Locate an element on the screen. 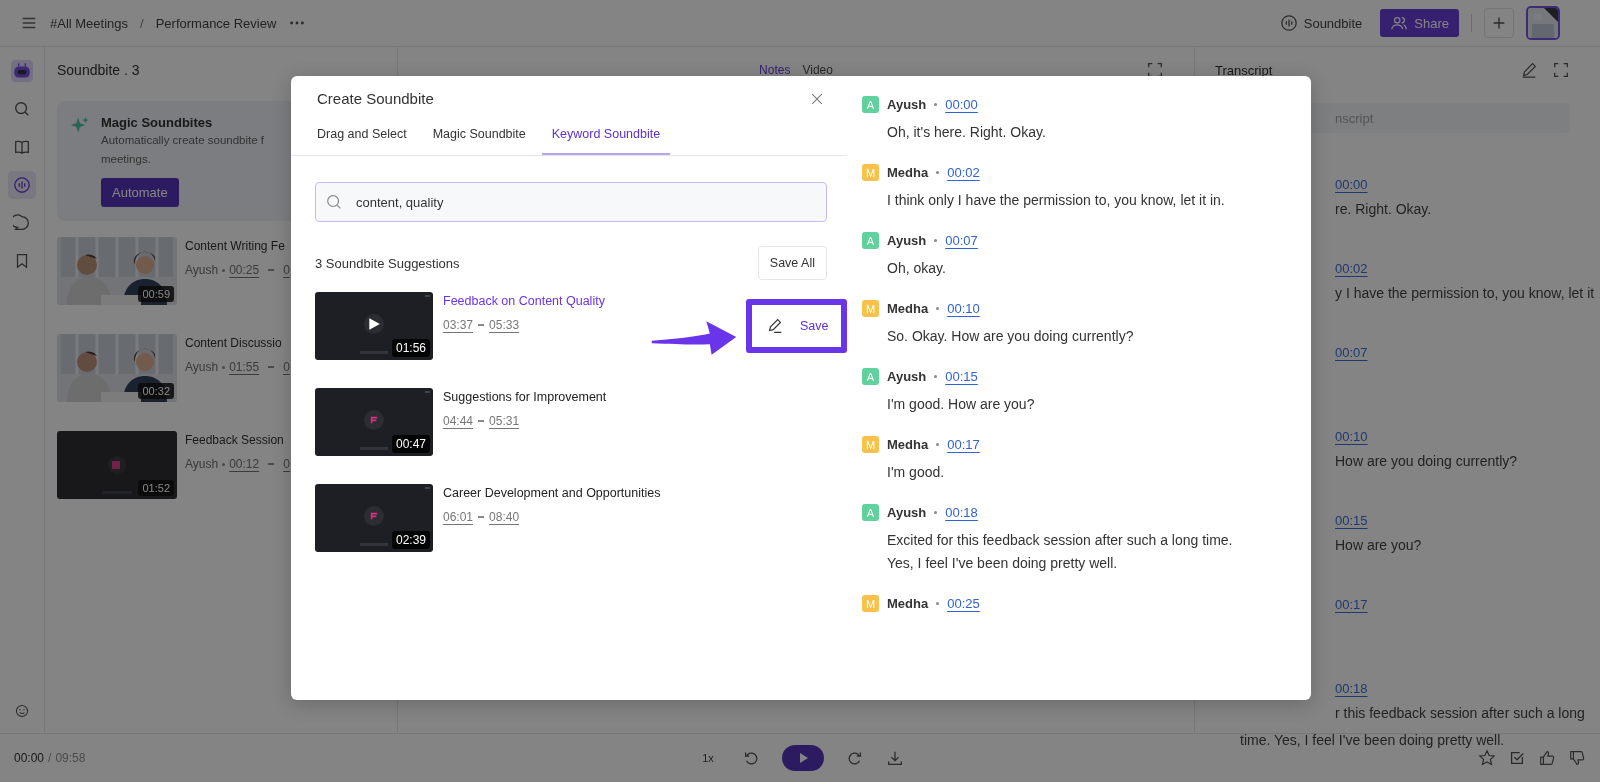 Image resolution: width=1600 pixels, height=782 pixels. breadcrumb-link: #All Meetings is located at coordinates (89, 23).